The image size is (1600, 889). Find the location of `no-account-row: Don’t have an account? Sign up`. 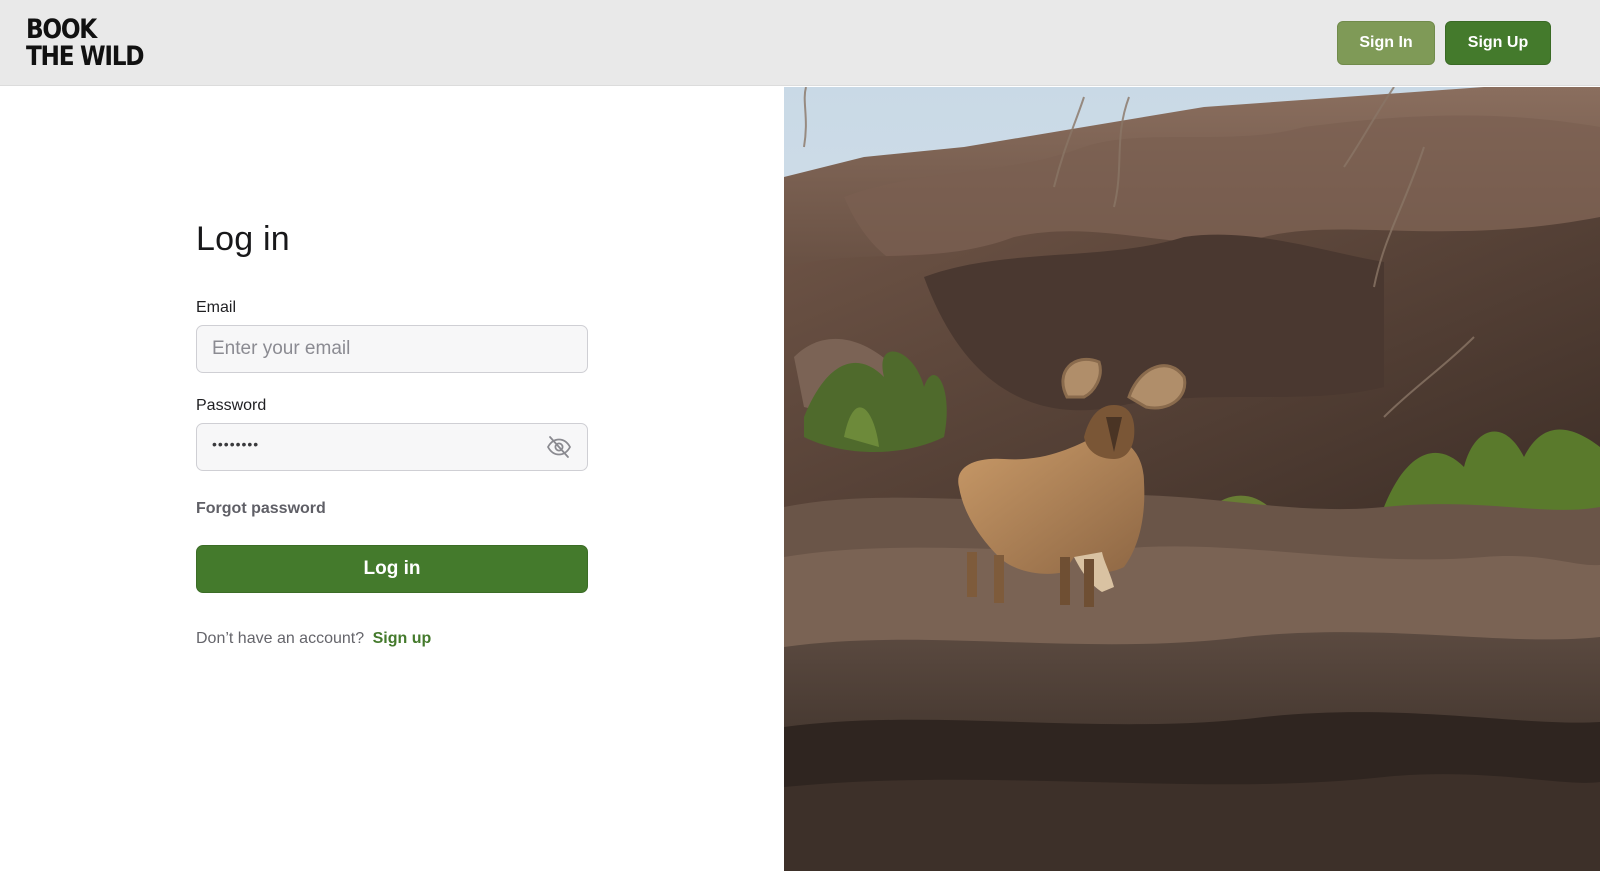

no-account-row: Don’t have an account? Sign up is located at coordinates (313, 639).